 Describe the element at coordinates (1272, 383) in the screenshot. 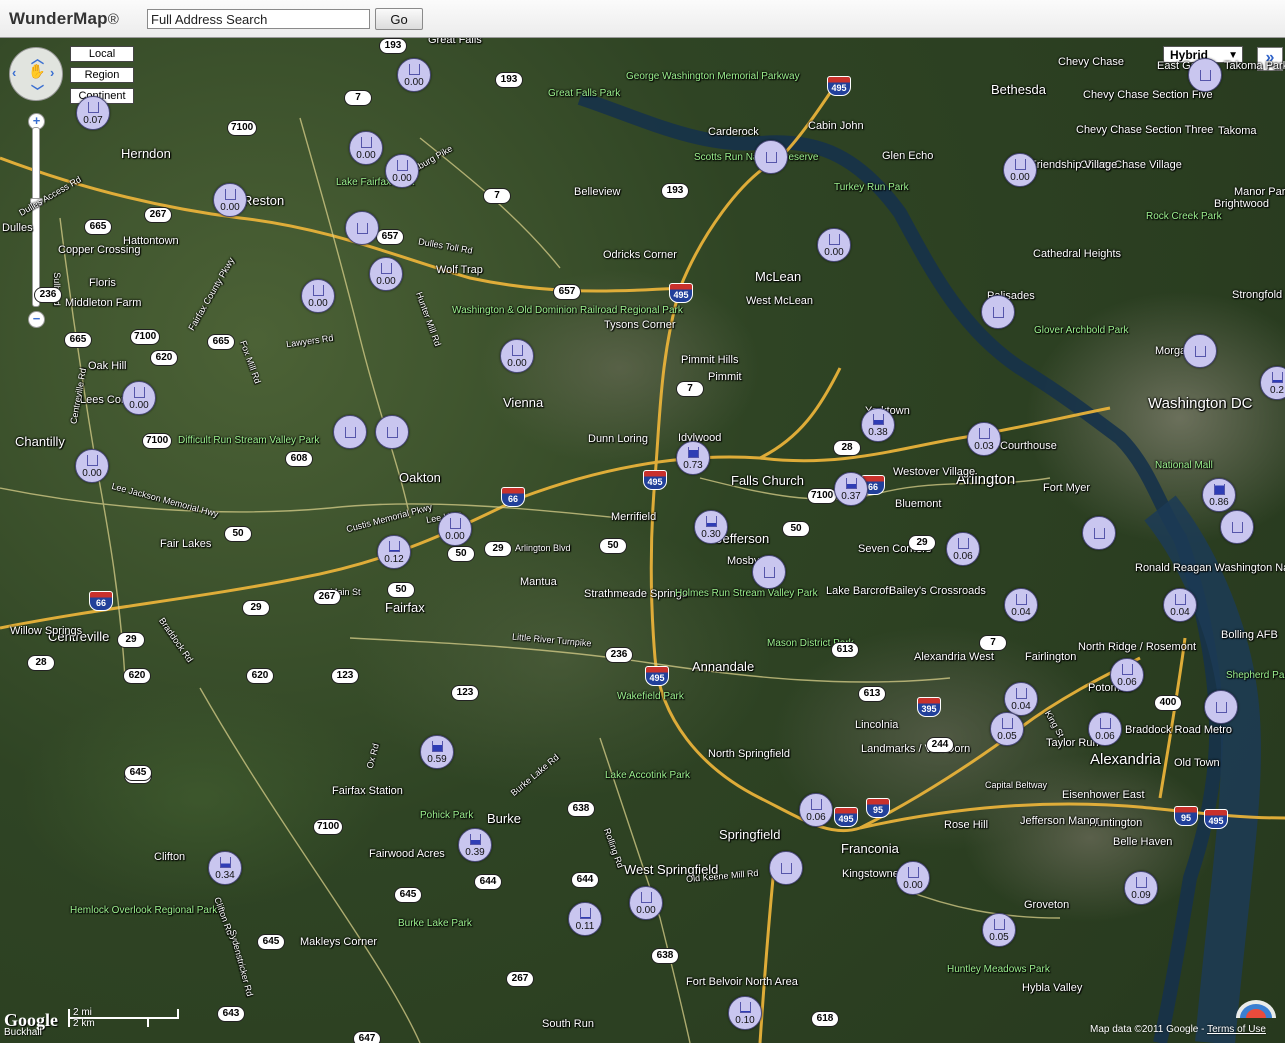

I see `weather-station-marker: 0.2` at that location.